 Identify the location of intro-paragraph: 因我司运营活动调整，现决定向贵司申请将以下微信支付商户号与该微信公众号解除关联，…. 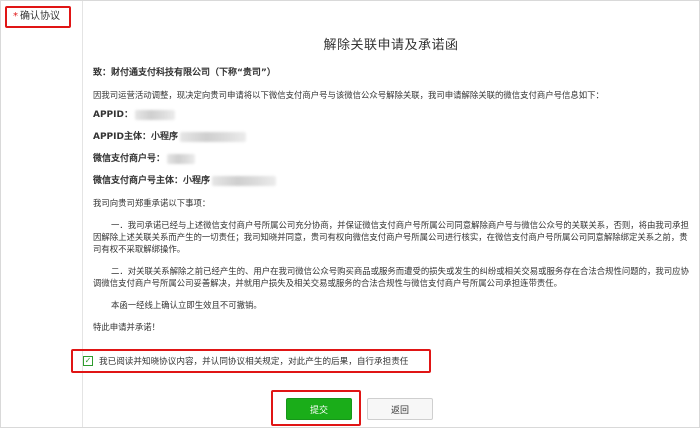
(348, 95).